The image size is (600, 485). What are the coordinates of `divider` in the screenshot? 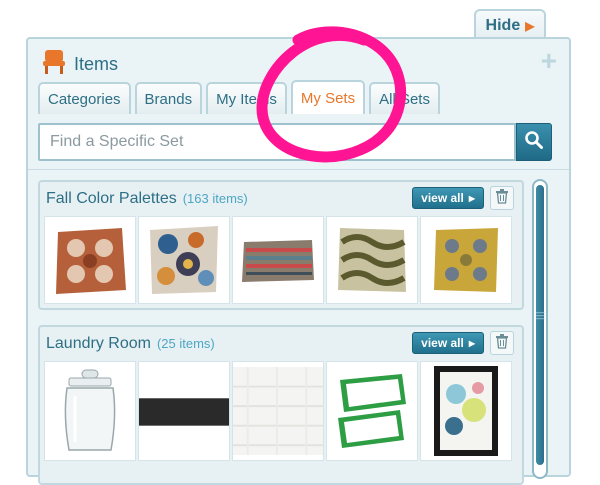 It's located at (298, 169).